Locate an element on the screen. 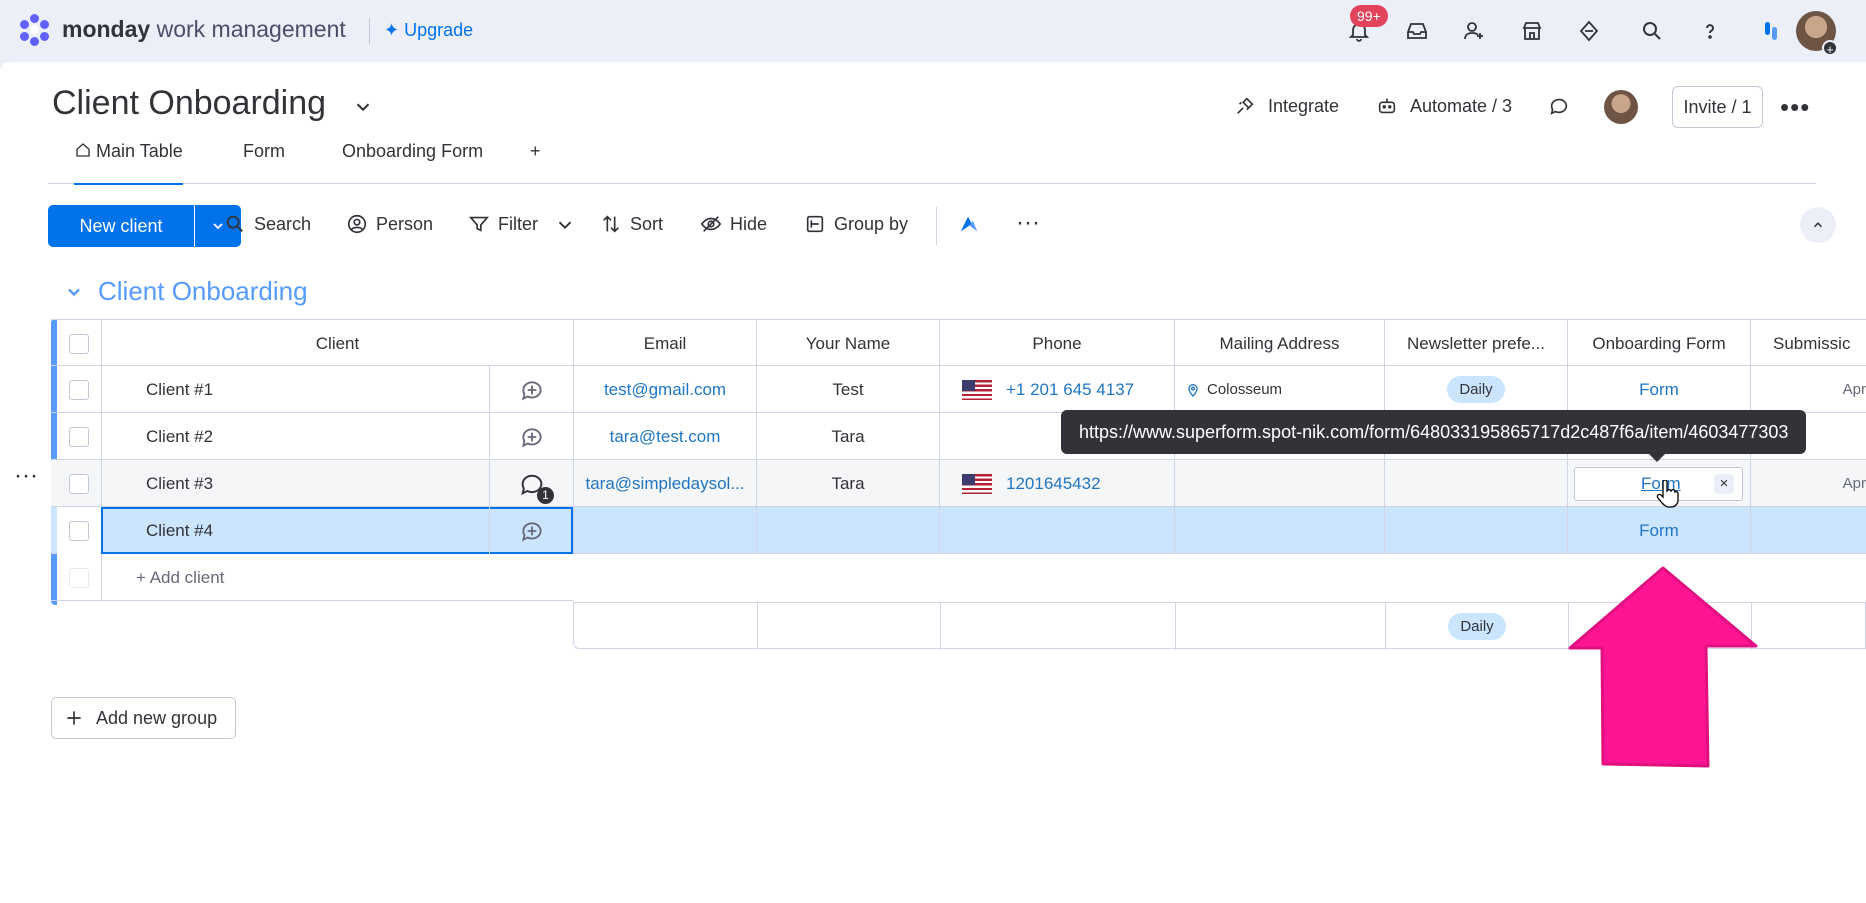 The image size is (1866, 903). more-options-icon: ••• is located at coordinates (1795, 107).